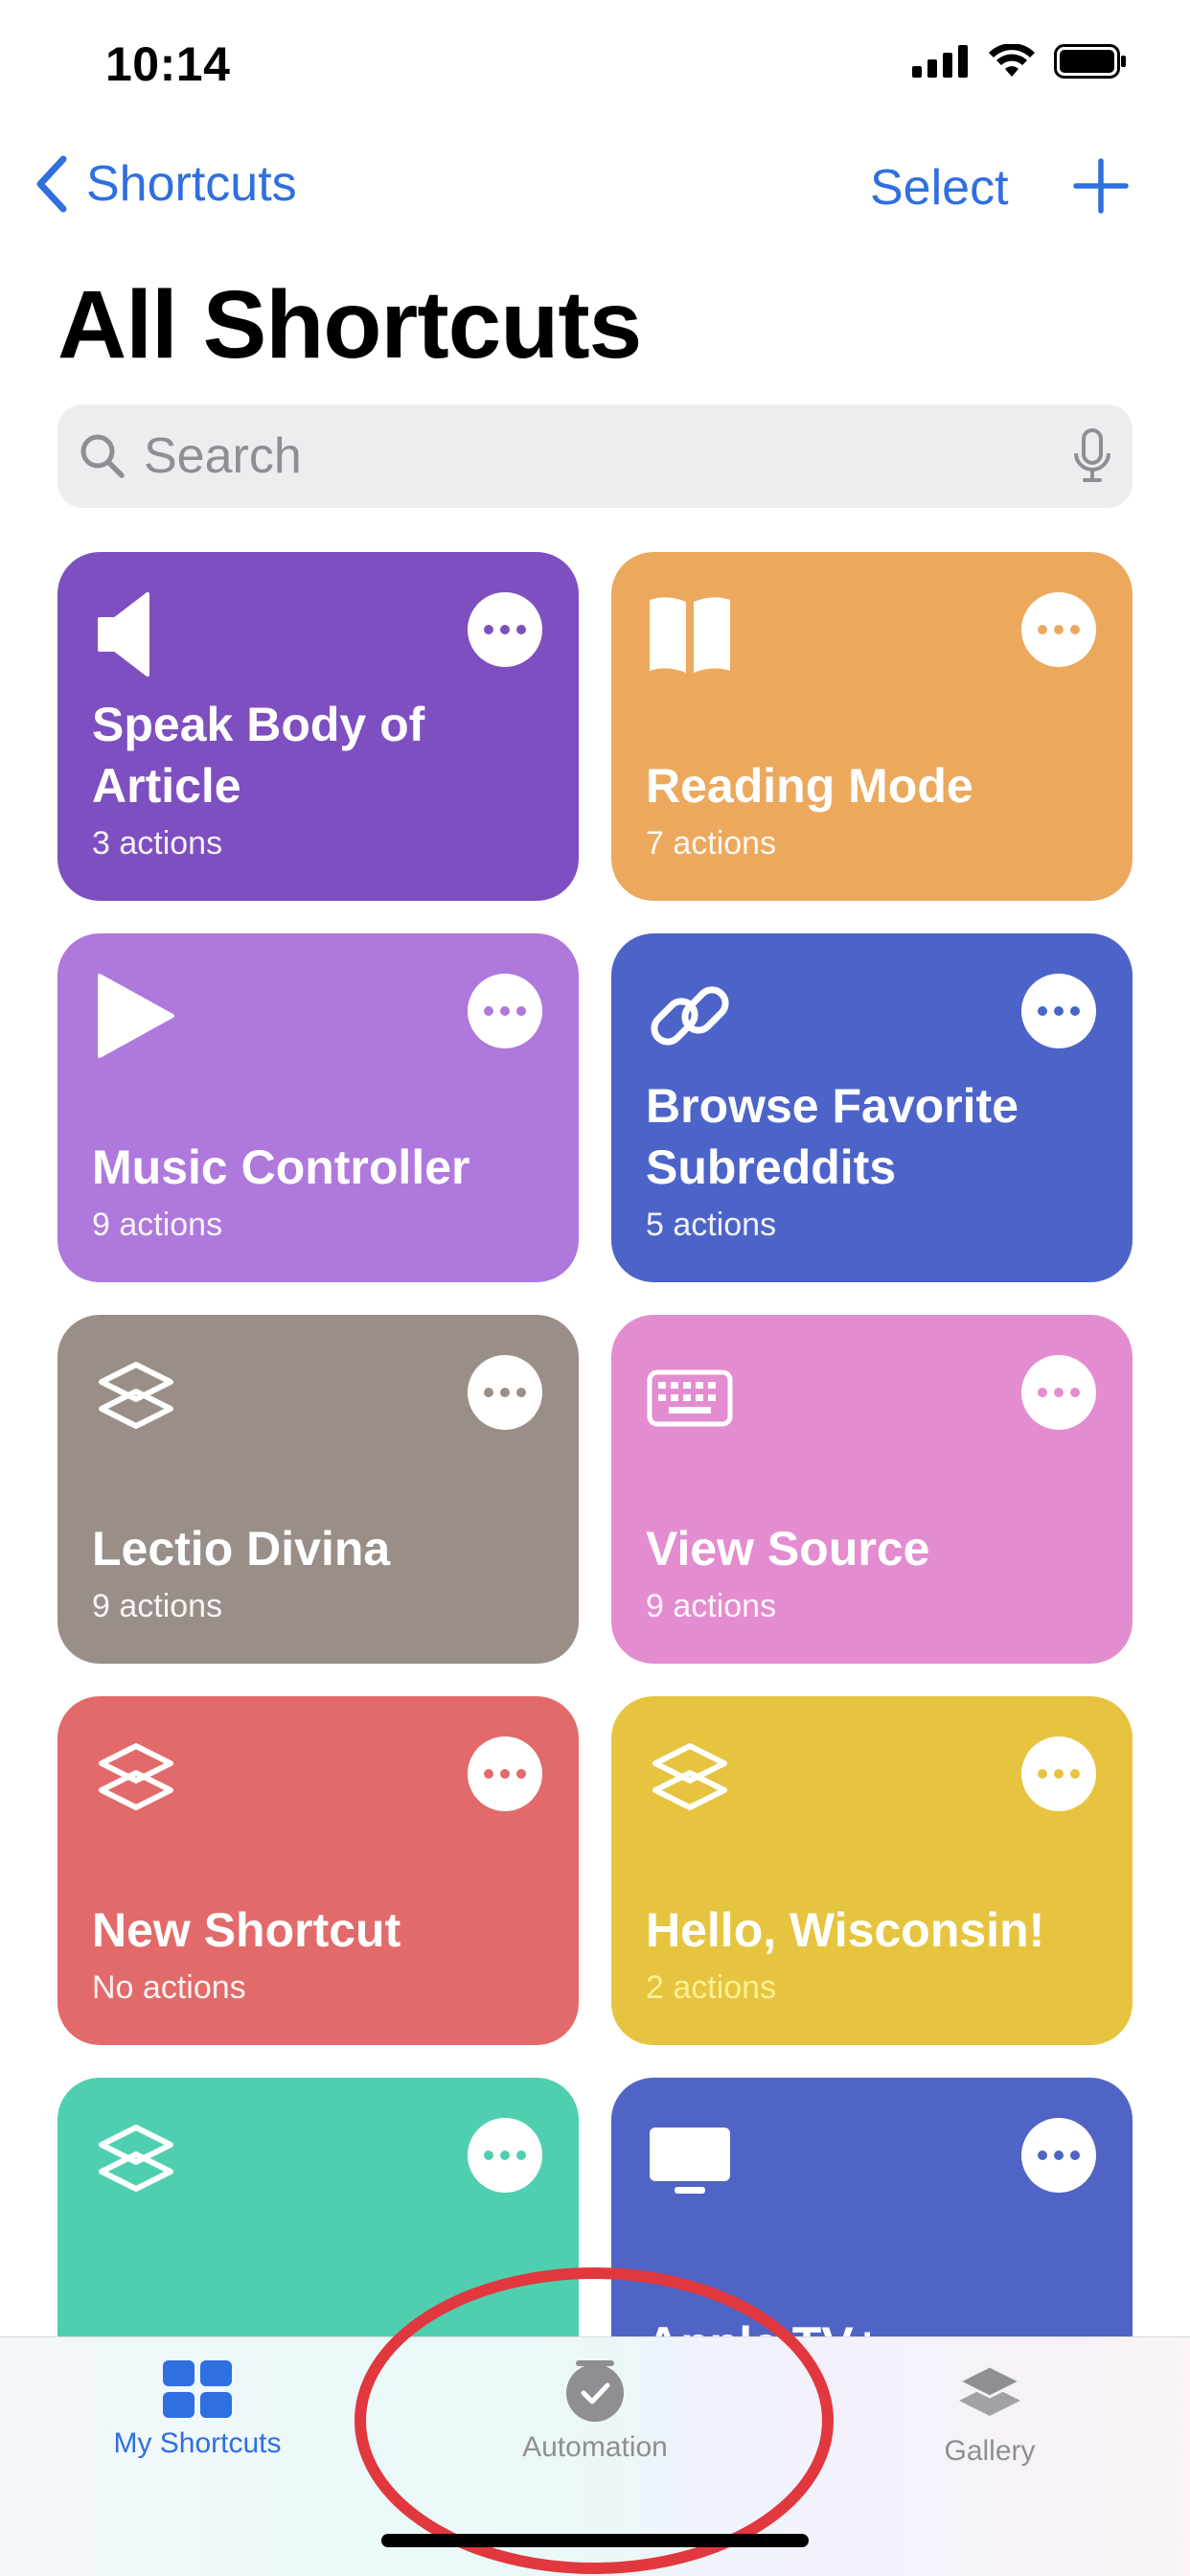 The image size is (1190, 2576). I want to click on shortcut-card: New Shortcut No actions, so click(318, 1870).